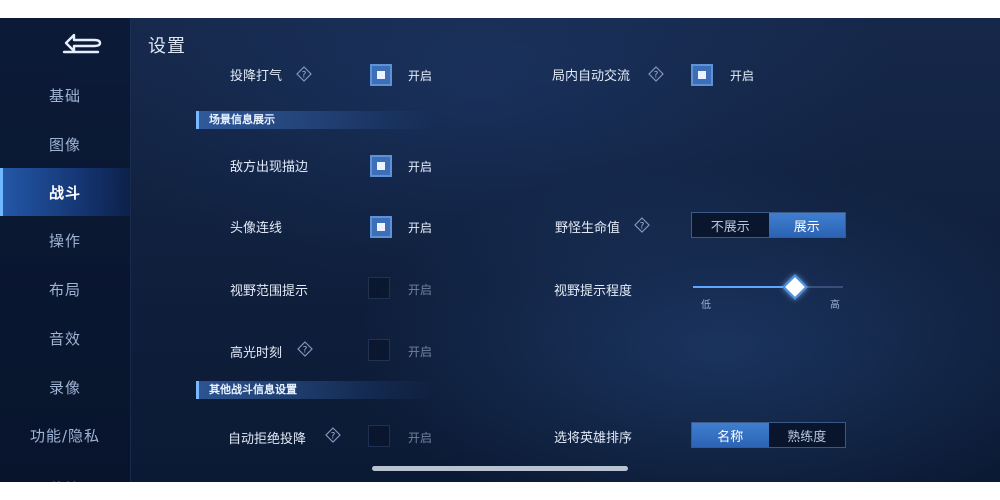 The image size is (1000, 500). What do you see at coordinates (381, 75) in the screenshot?
I see `surrender-vote-checkbox` at bounding box center [381, 75].